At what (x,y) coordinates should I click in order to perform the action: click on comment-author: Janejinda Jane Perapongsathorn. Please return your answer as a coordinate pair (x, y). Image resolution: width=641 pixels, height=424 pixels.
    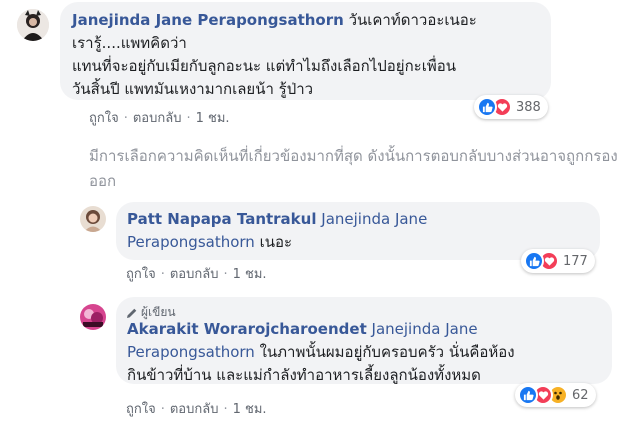
    Looking at the image, I should click on (208, 20).